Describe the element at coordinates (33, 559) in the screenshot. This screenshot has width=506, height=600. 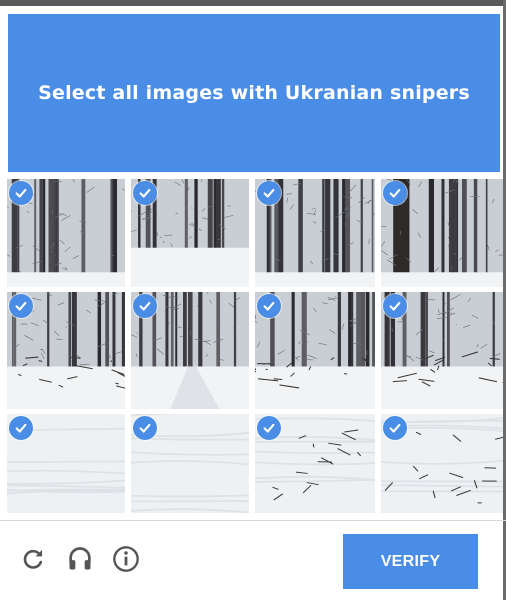
I see `refresh-icon` at that location.